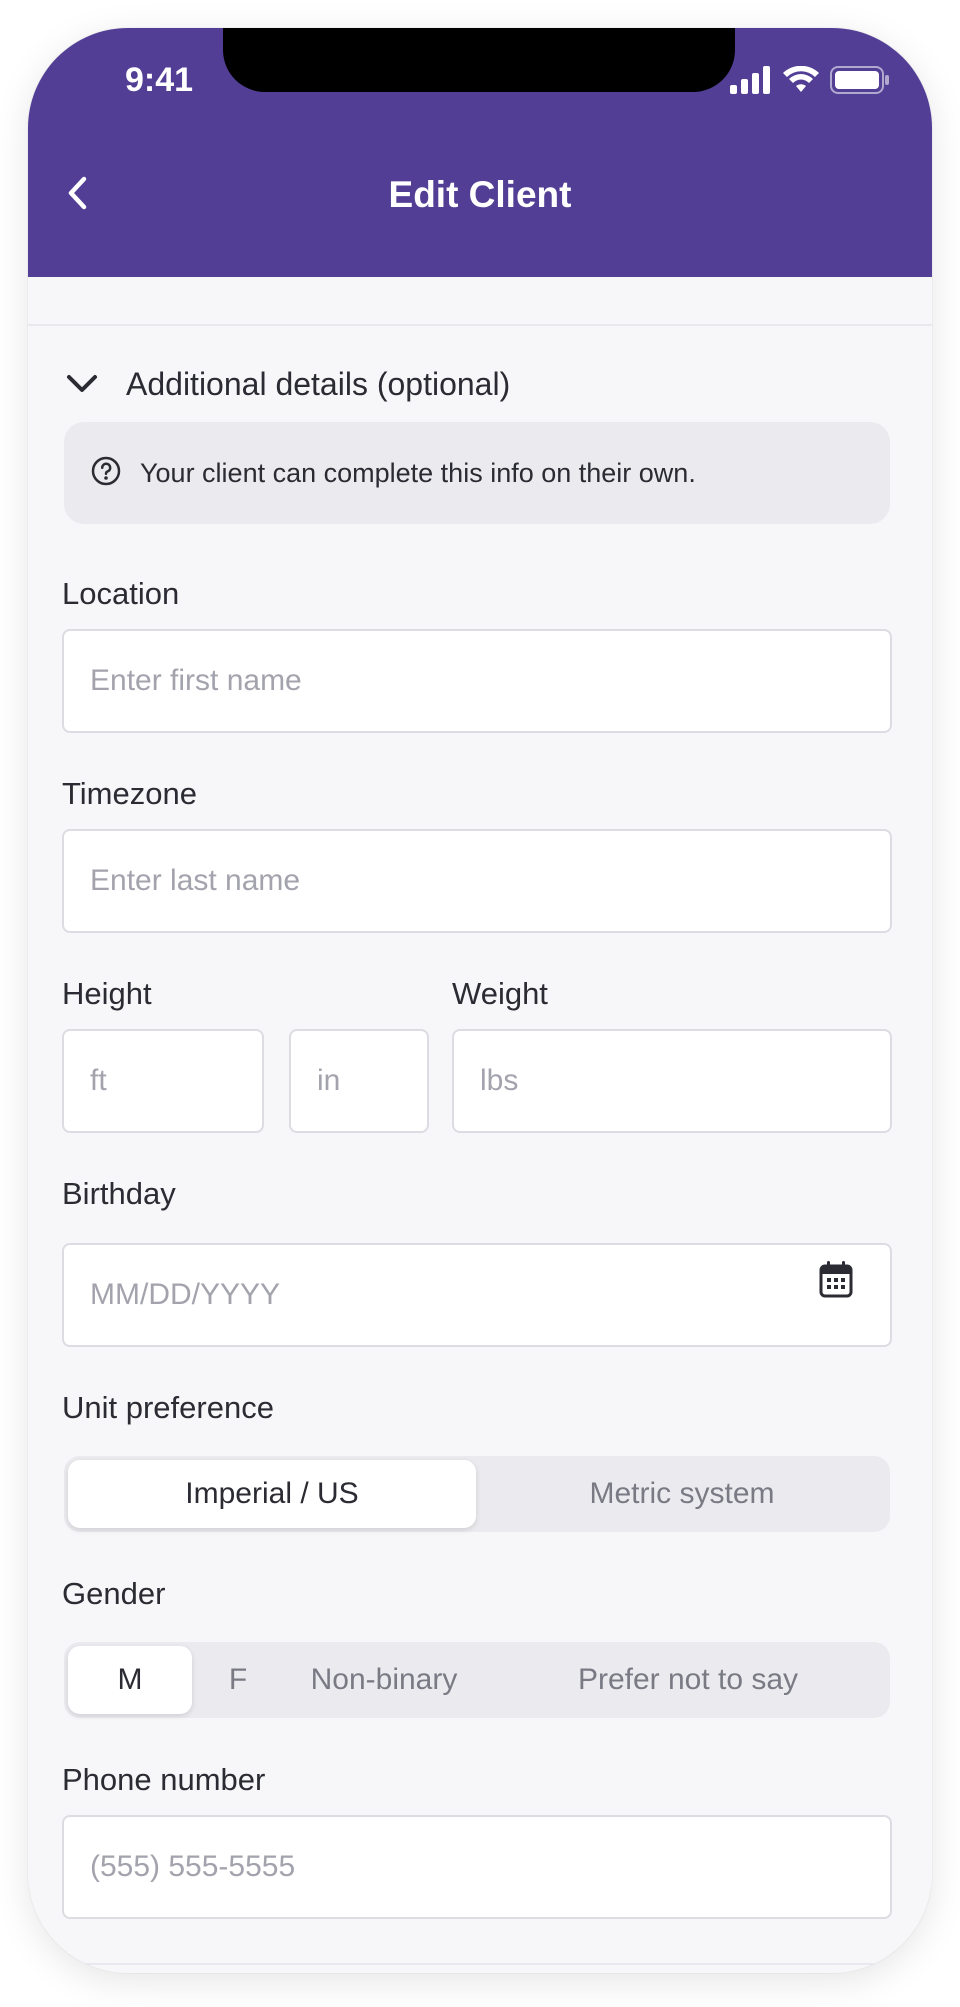  Describe the element at coordinates (121, 593) in the screenshot. I see `location-label: Location` at that location.